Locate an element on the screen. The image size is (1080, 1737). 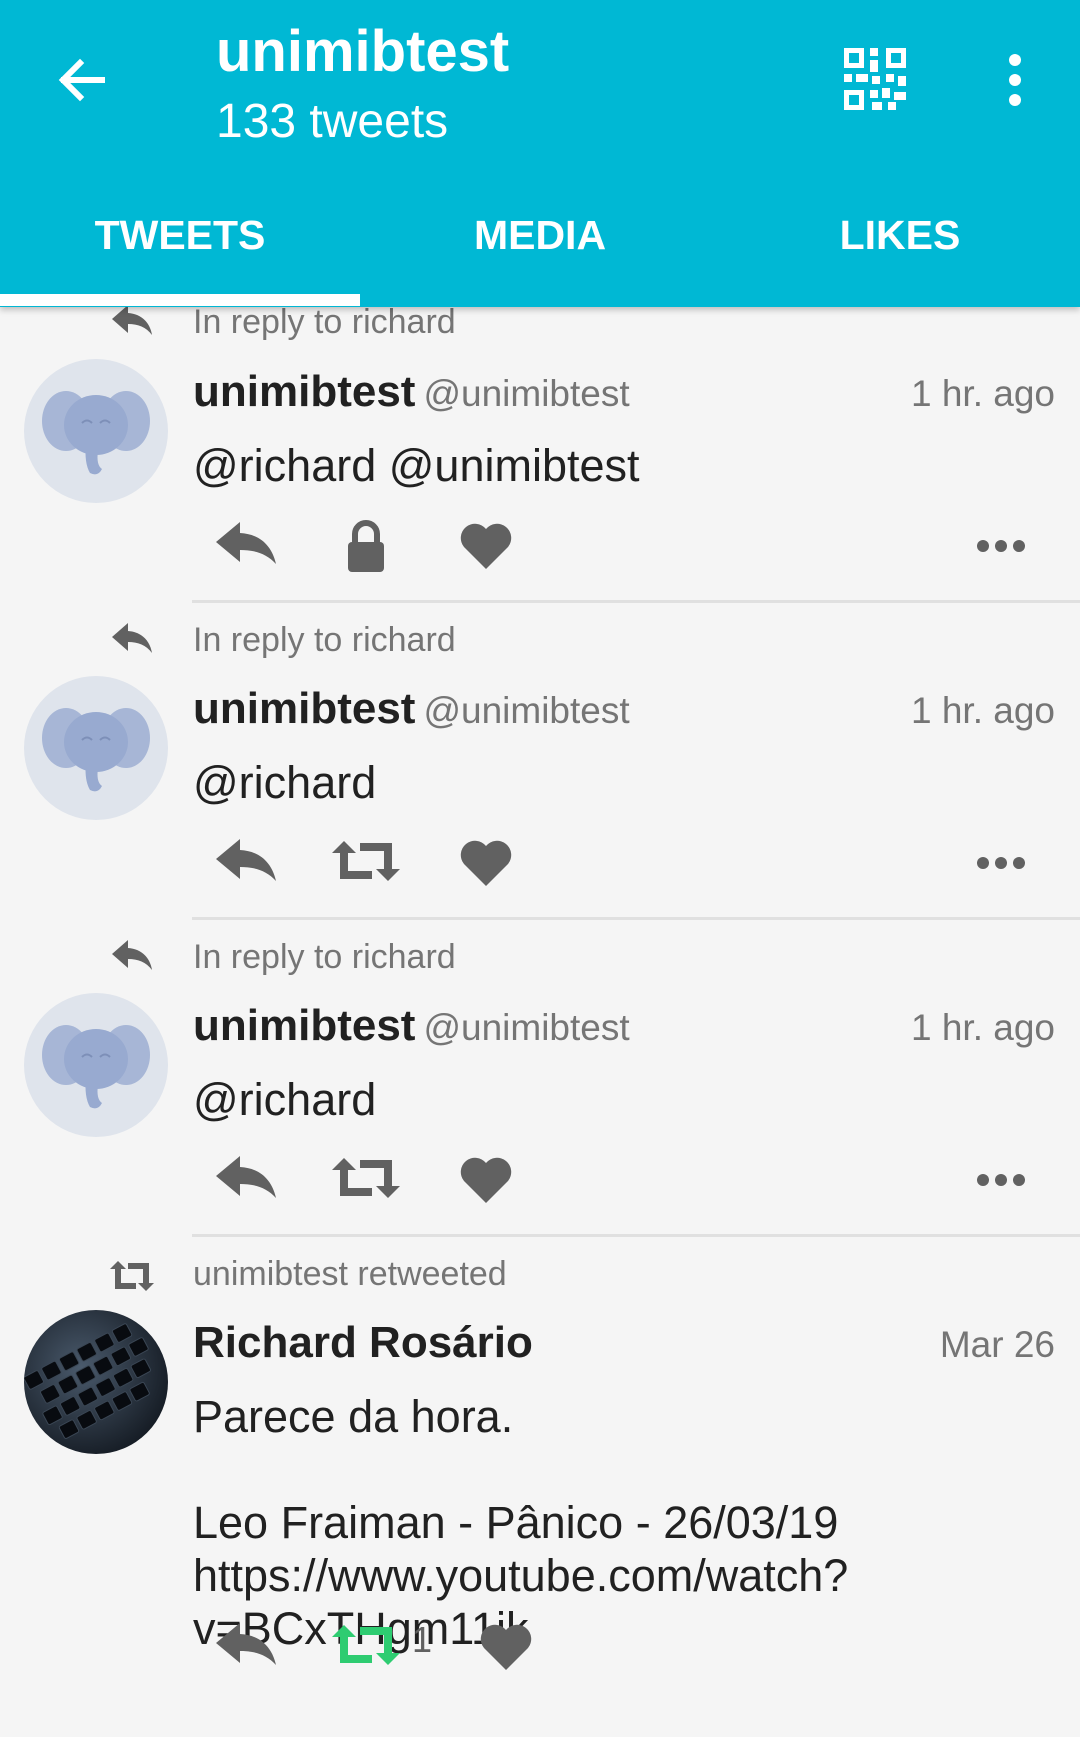
tab-media: MEDIA is located at coordinates (540, 253).